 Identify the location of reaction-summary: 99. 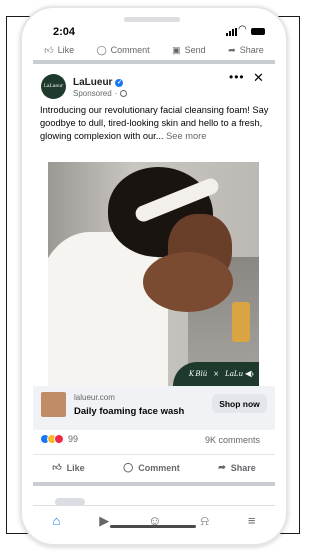
(59, 439).